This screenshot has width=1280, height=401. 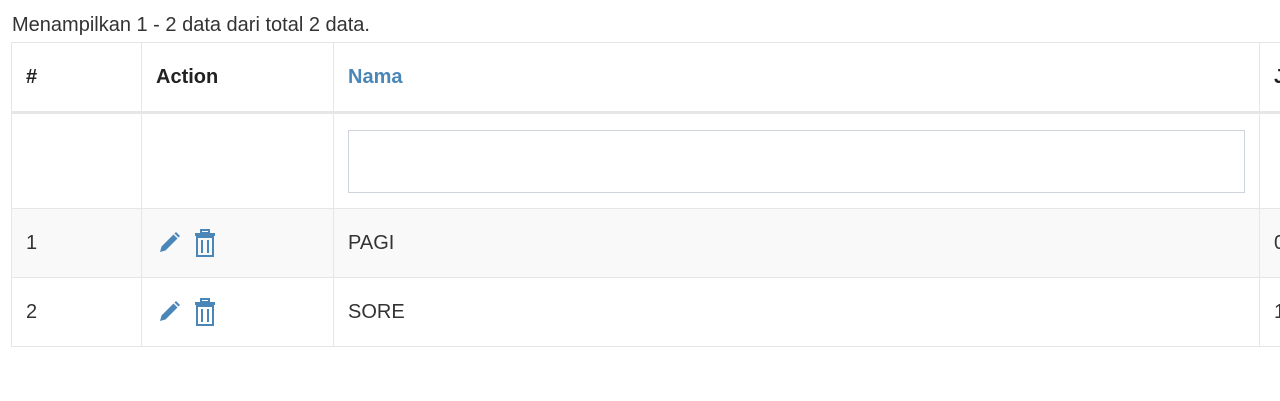 I want to click on column-header-next: J, so click(x=1269, y=78).